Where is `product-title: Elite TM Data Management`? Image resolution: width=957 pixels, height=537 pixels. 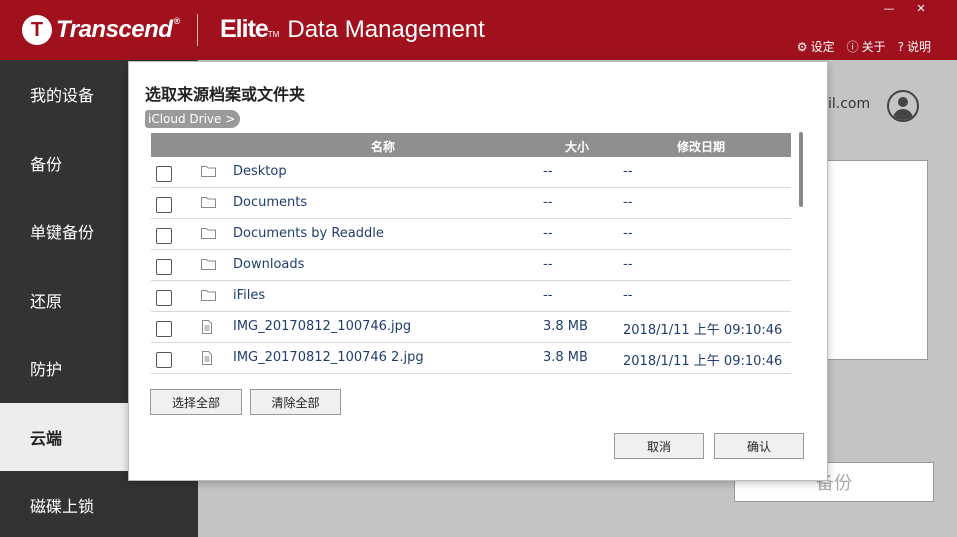 product-title: Elite TM Data Management is located at coordinates (352, 29).